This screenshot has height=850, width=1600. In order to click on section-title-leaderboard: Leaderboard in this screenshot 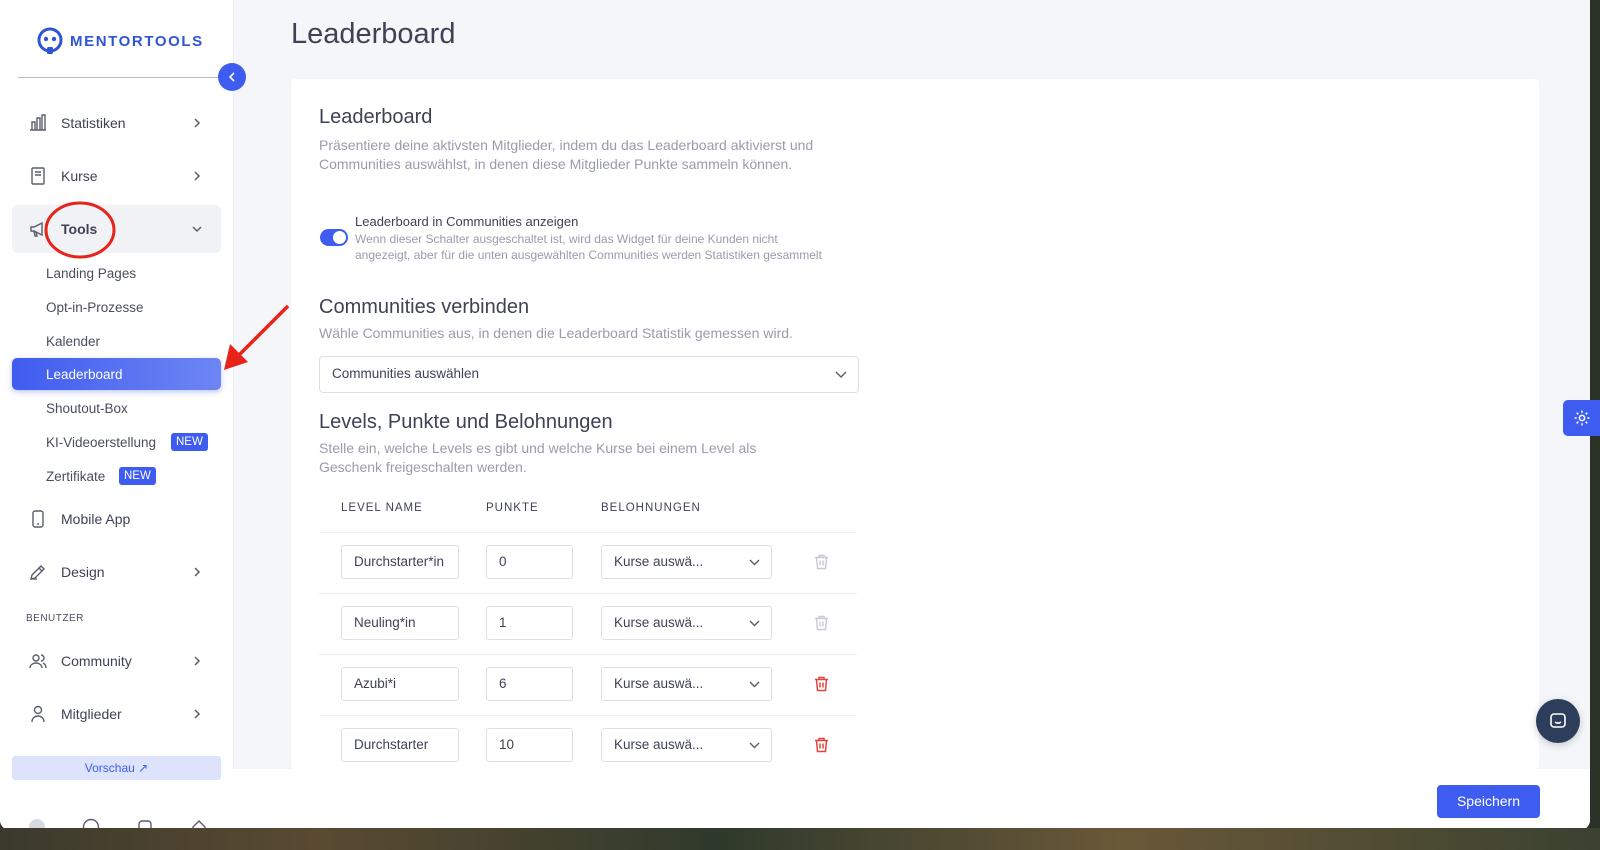, I will do `click(376, 117)`.